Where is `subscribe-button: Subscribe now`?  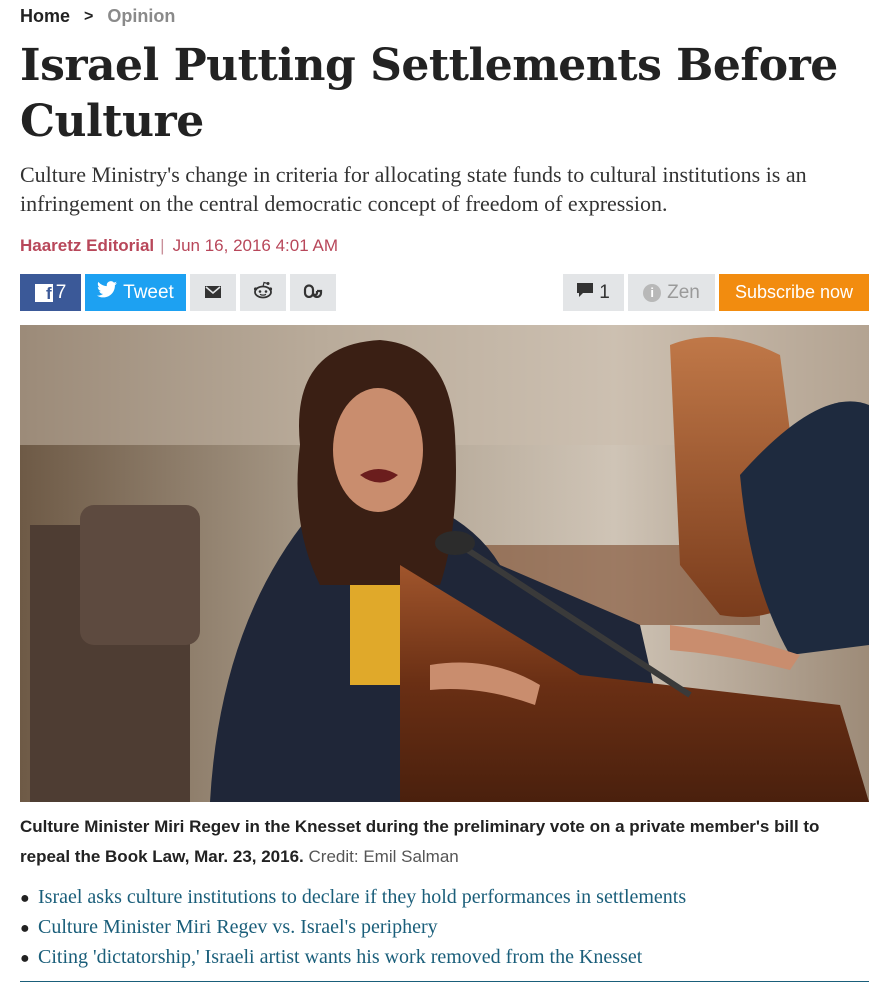 subscribe-button: Subscribe now is located at coordinates (794, 292).